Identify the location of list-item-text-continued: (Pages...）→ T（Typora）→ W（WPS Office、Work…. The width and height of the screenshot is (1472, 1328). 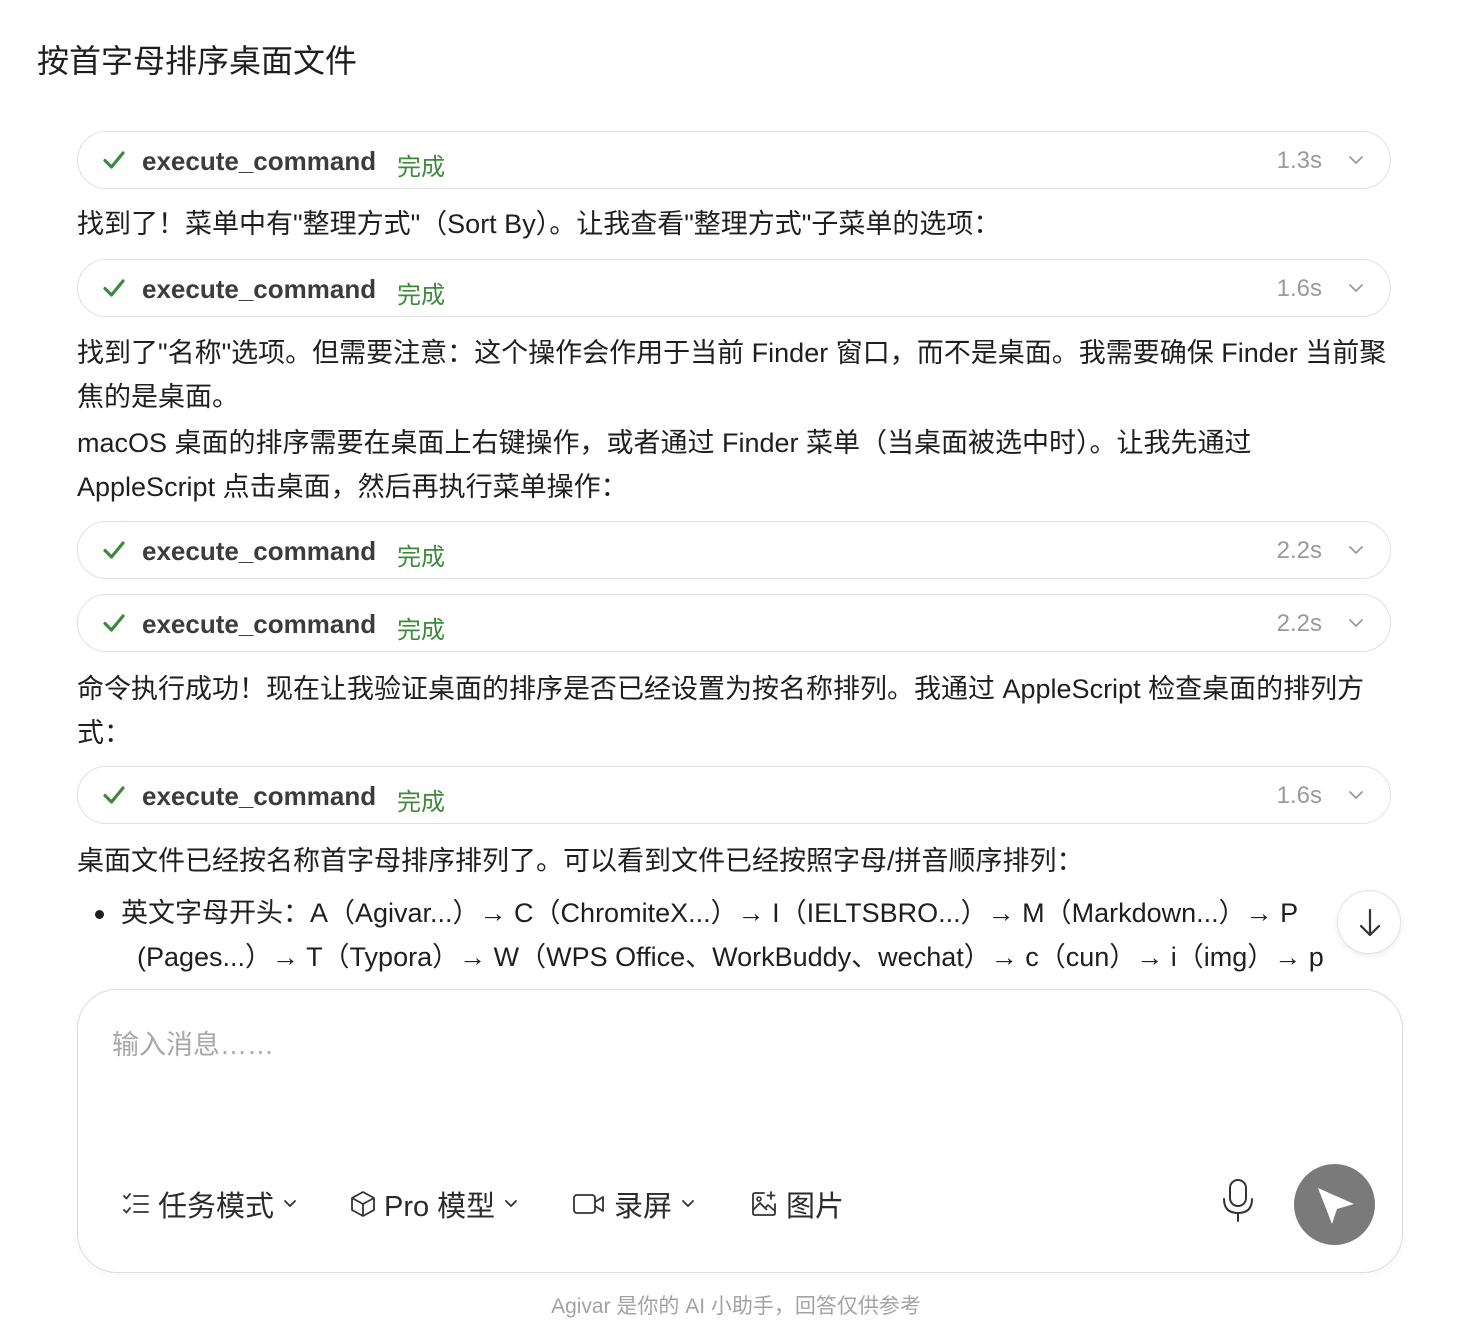
(730, 957).